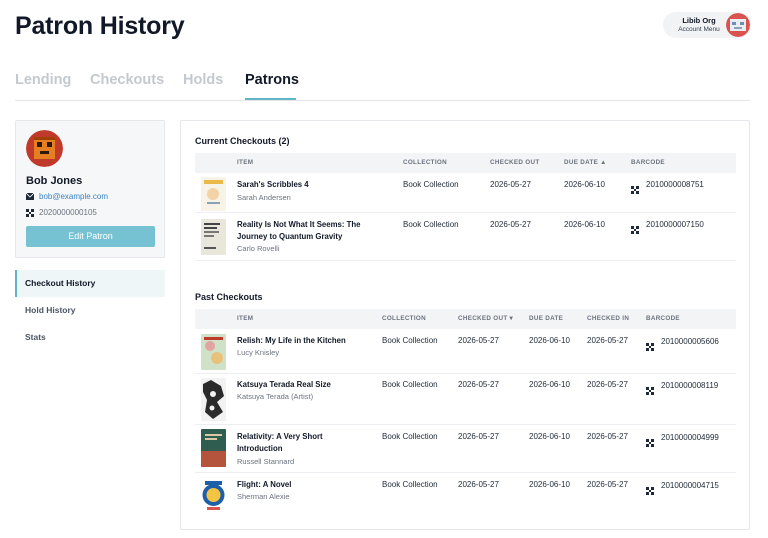 The image size is (768, 538). I want to click on item-title: Sarah's Scribbles 4, so click(273, 185).